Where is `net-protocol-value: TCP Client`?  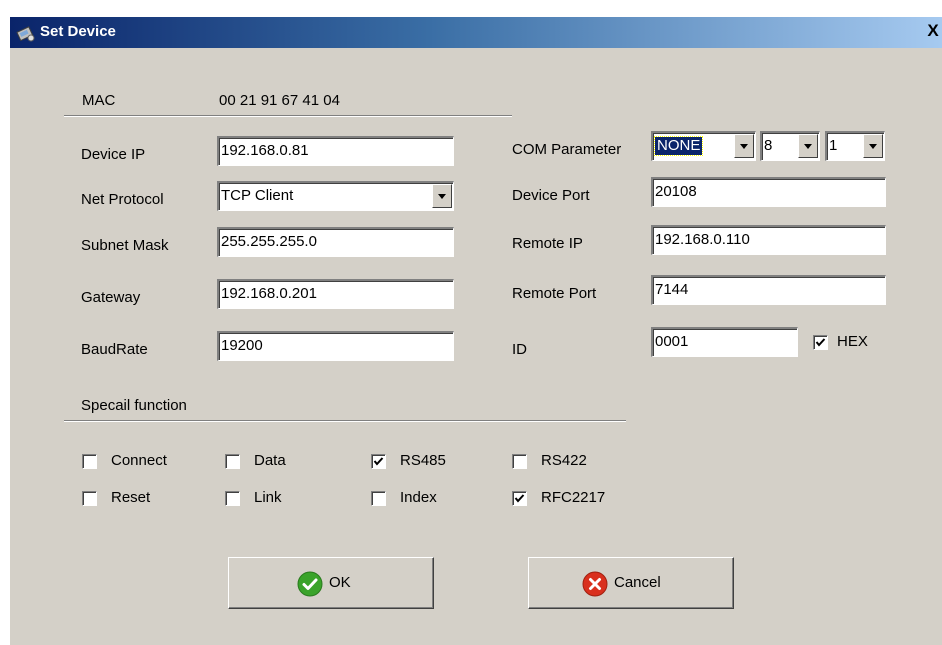
net-protocol-value: TCP Client is located at coordinates (257, 195).